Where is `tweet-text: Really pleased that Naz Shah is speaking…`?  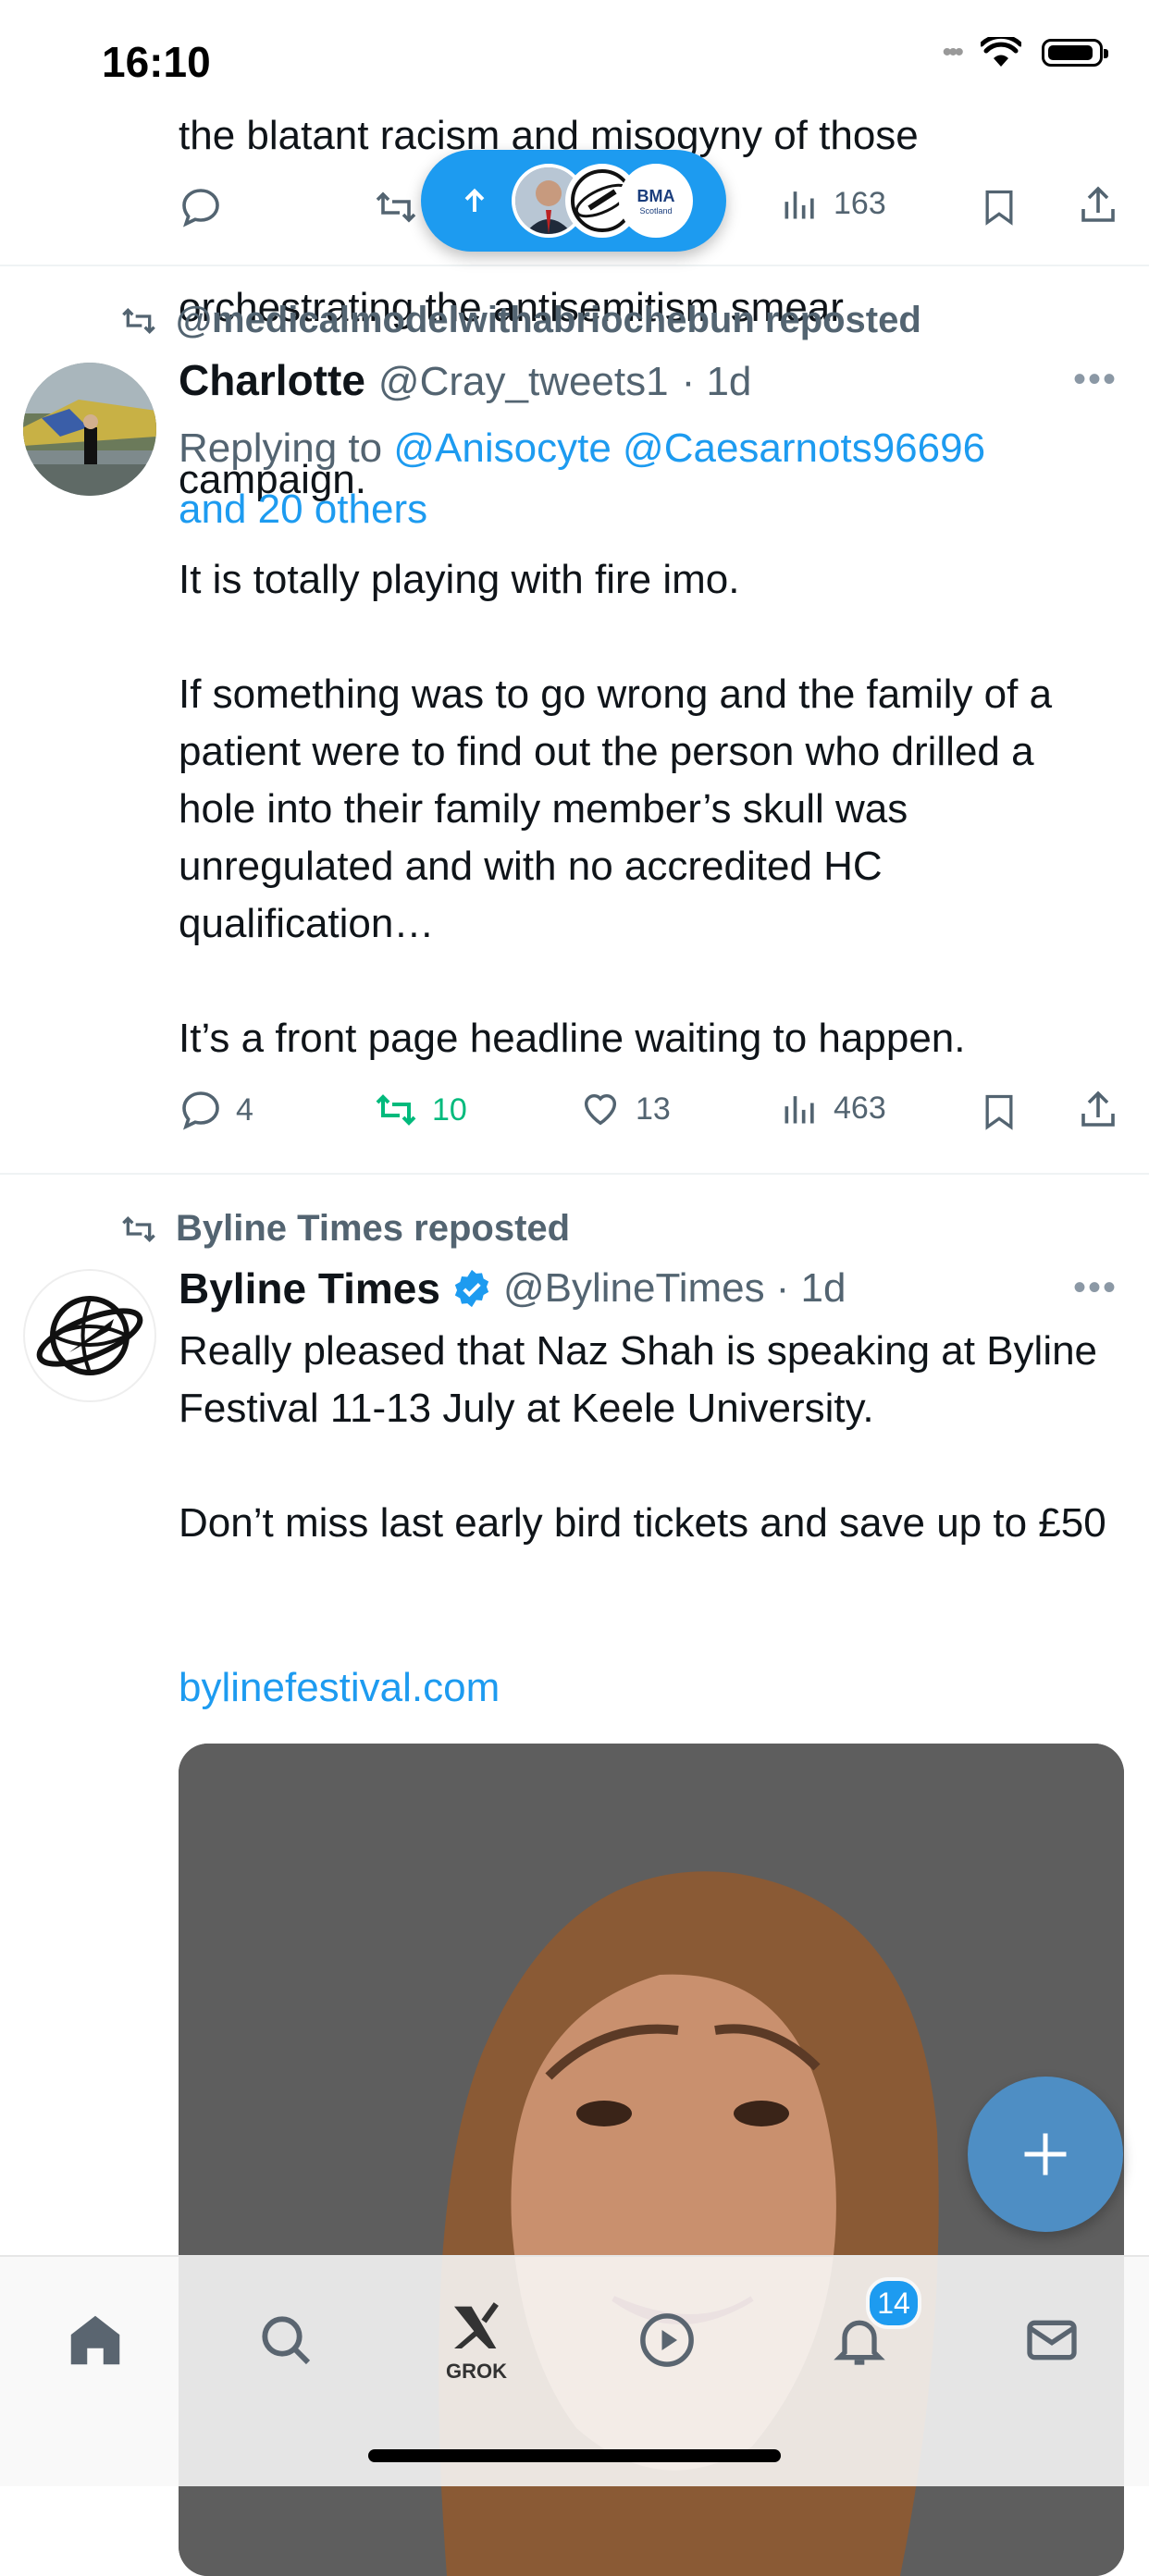 tweet-text: Really pleased that Naz Shah is speaking… is located at coordinates (642, 1437).